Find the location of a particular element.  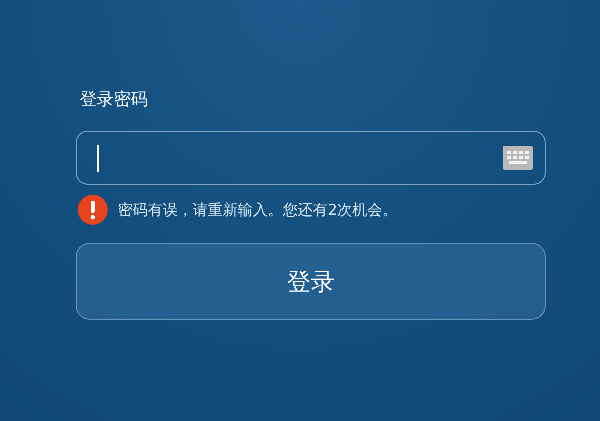

error-icon is located at coordinates (93, 210).